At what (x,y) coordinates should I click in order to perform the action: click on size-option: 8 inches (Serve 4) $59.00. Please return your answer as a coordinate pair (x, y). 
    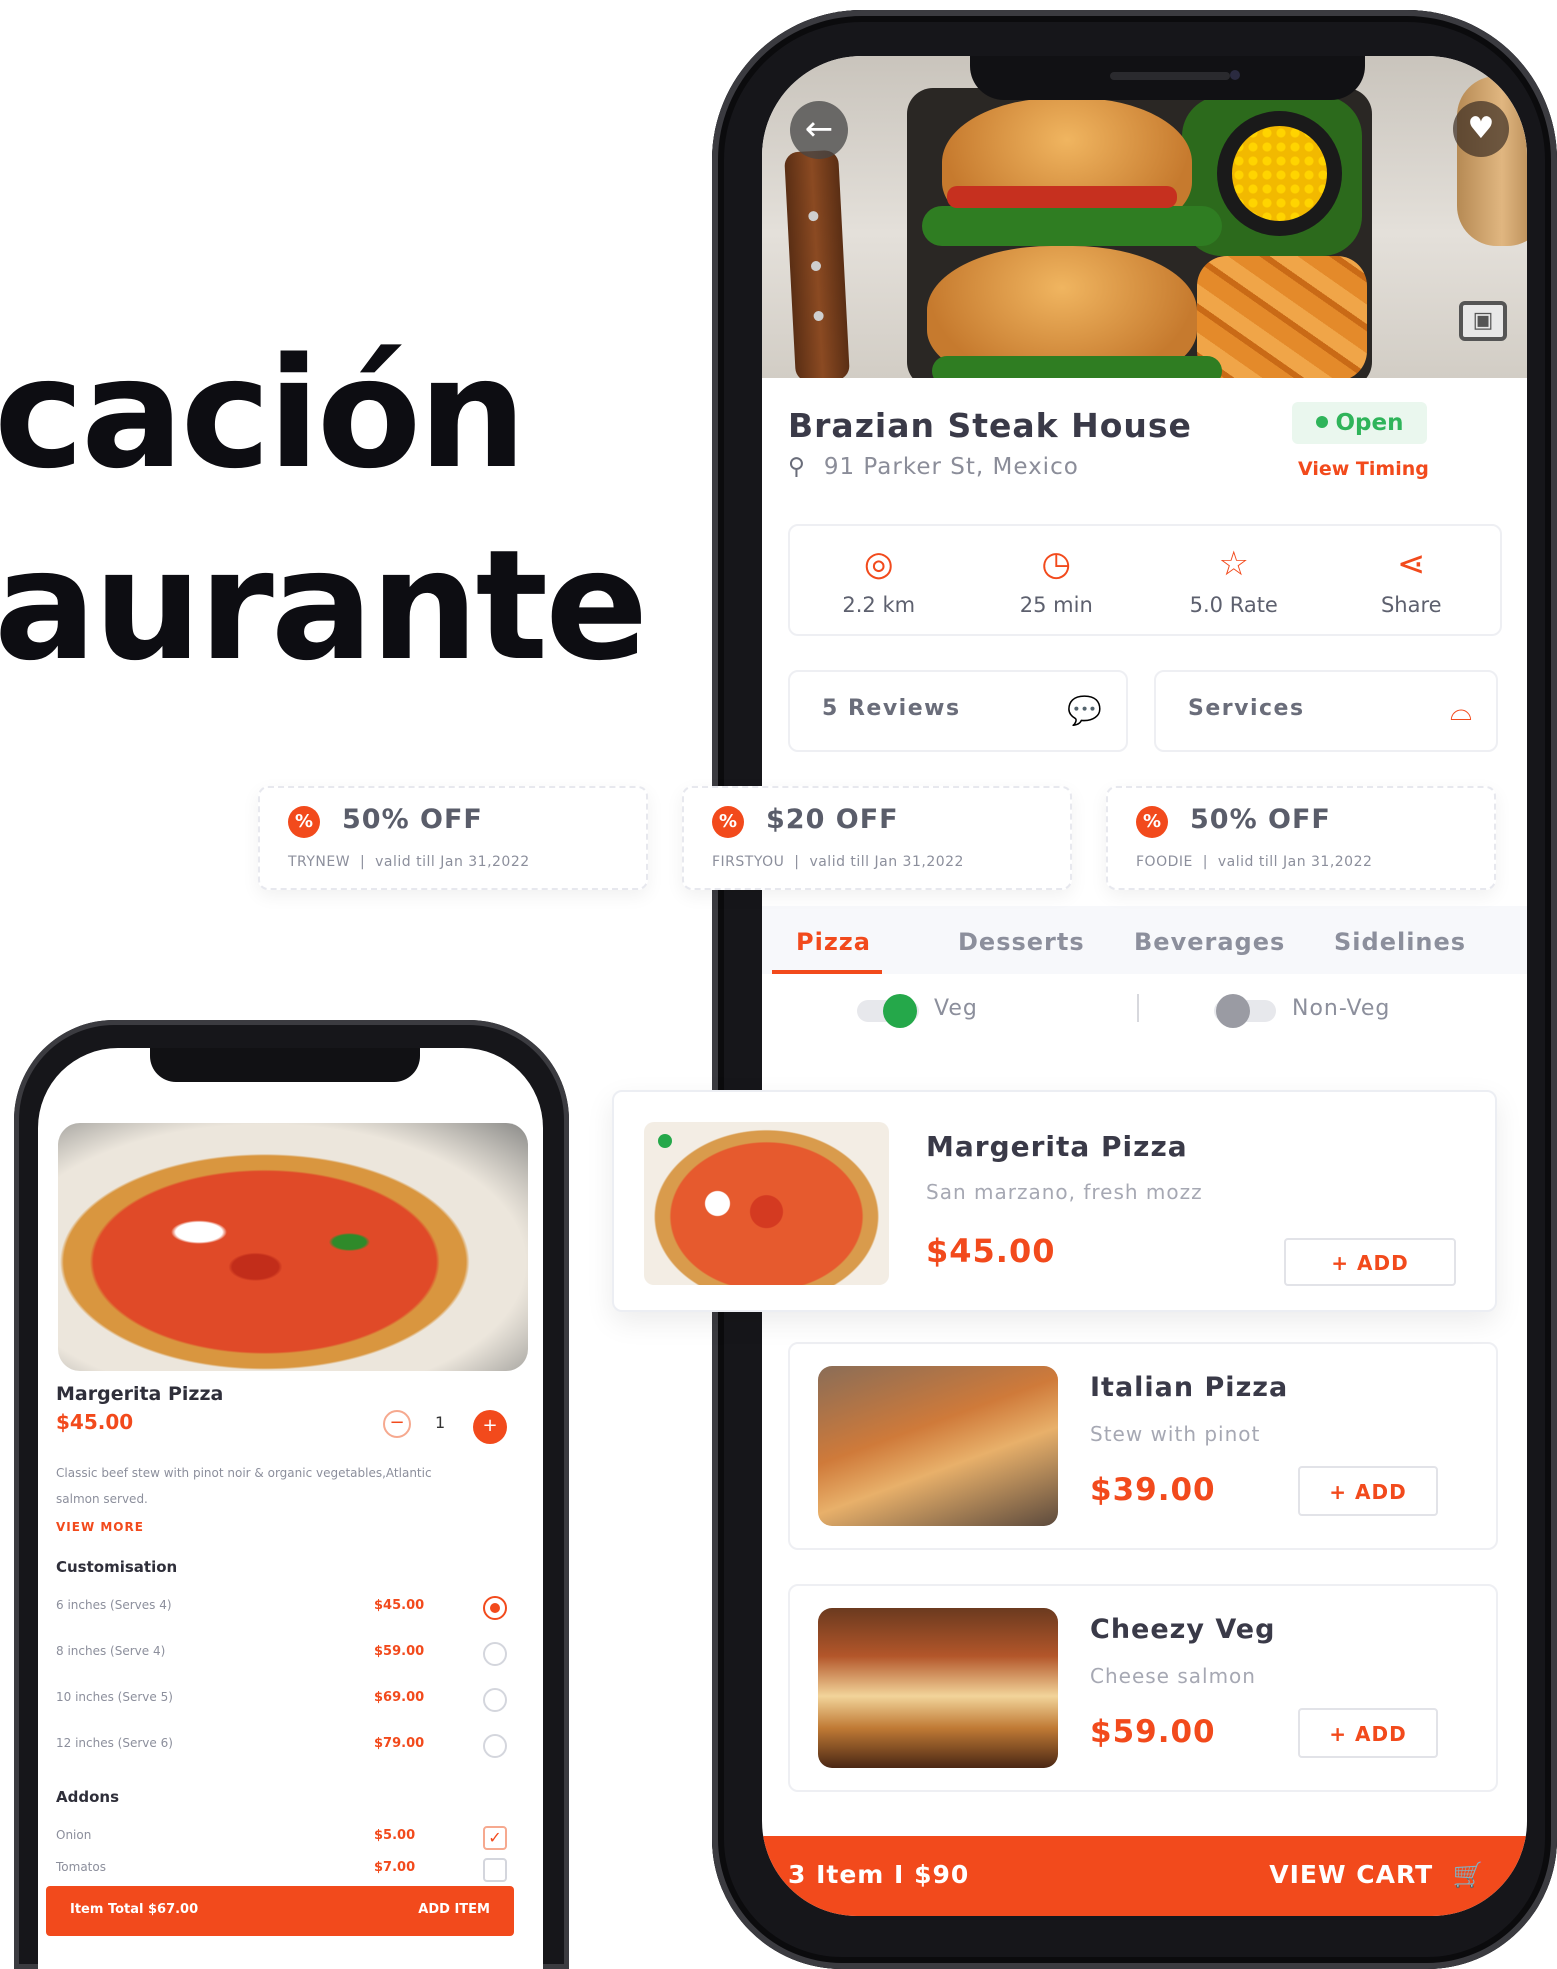
    Looking at the image, I should click on (281, 1655).